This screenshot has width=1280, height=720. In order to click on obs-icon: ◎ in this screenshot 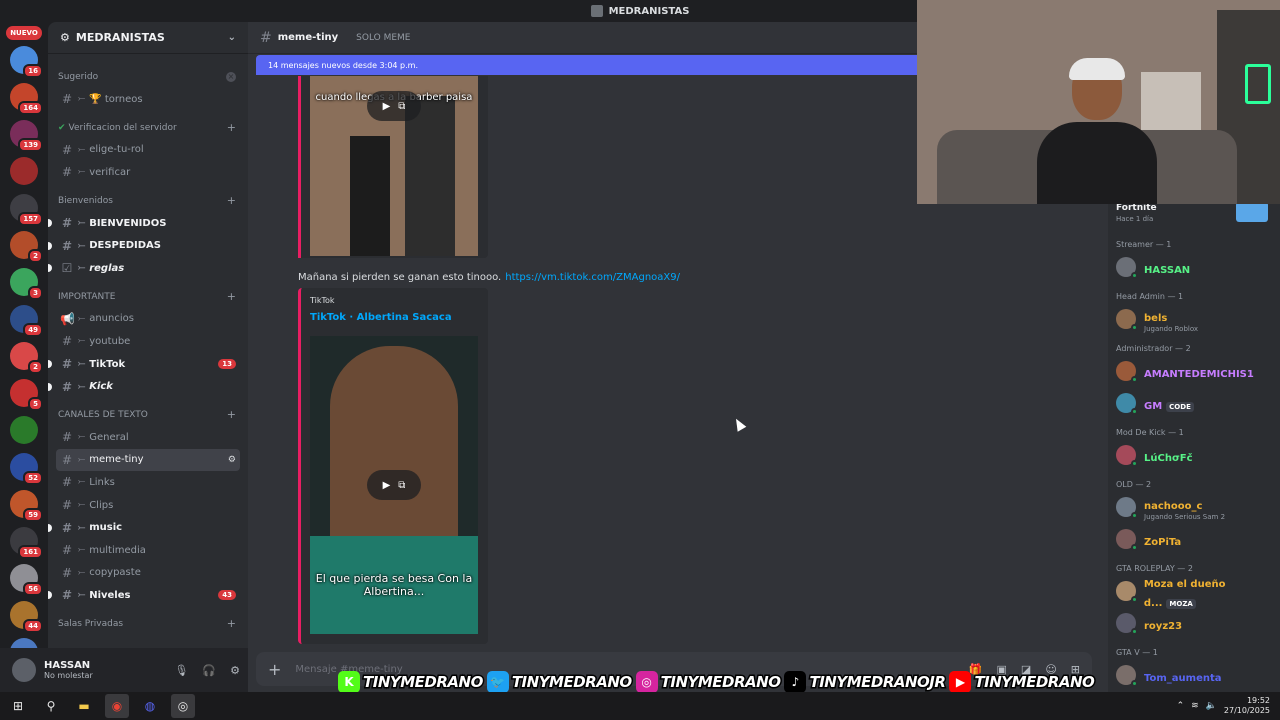, I will do `click(183, 706)`.